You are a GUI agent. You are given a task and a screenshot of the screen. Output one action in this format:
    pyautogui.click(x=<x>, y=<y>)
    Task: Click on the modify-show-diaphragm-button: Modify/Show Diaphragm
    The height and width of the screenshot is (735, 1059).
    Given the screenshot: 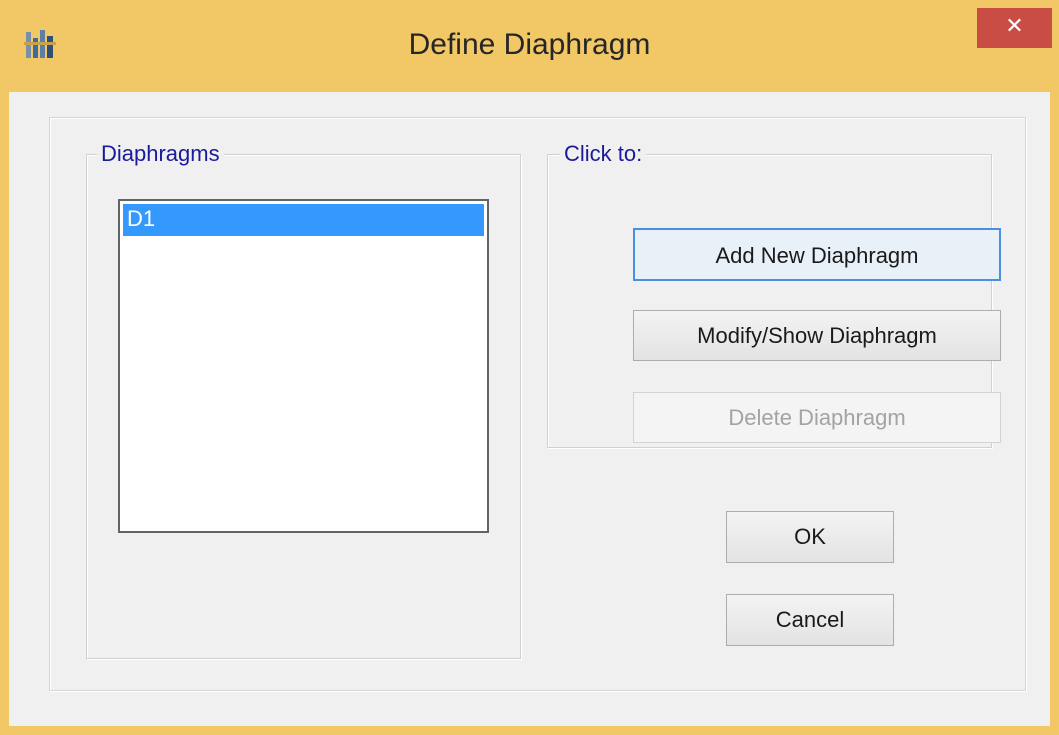 What is the action you would take?
    pyautogui.click(x=817, y=335)
    